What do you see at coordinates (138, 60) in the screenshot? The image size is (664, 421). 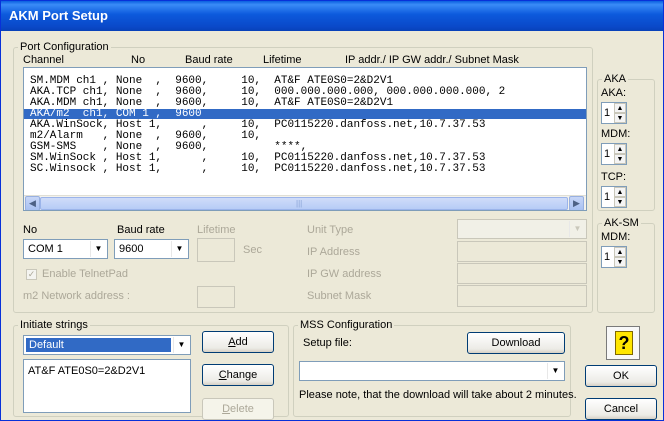 I see `header-no: No` at bounding box center [138, 60].